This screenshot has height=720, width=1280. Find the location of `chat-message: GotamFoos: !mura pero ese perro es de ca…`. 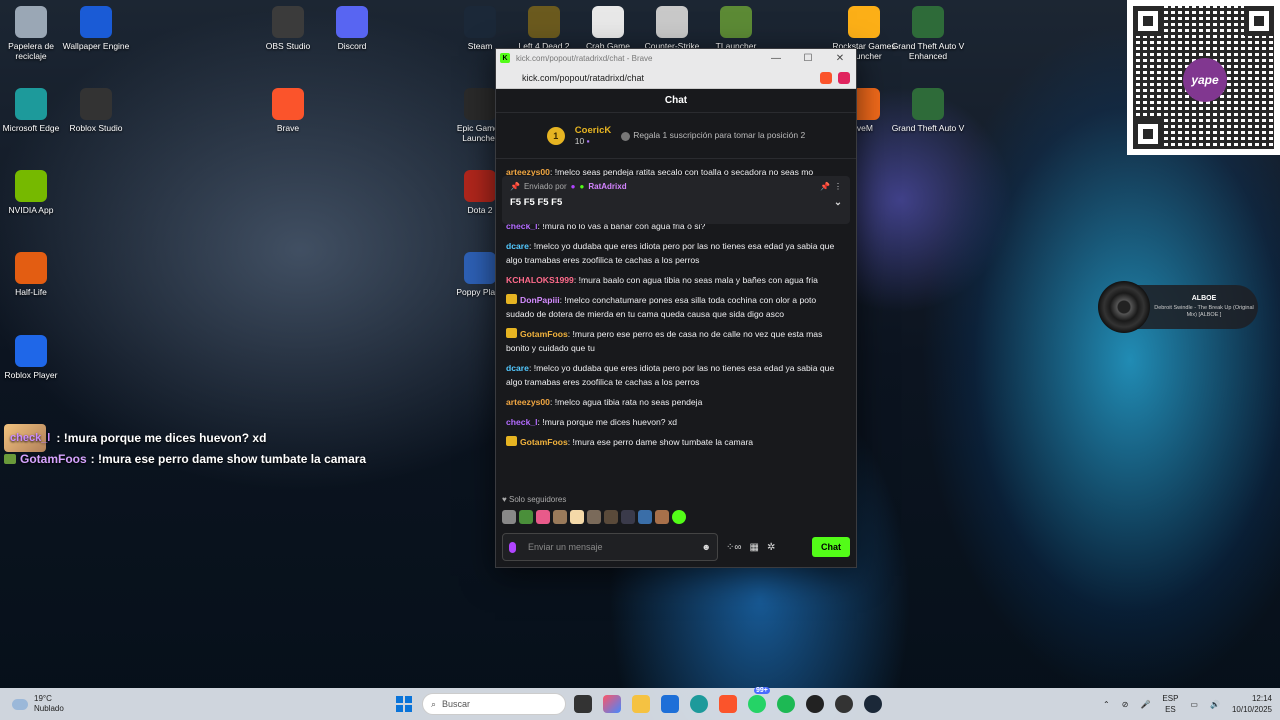

chat-message: GotamFoos: !mura pero ese perro es de ca… is located at coordinates (676, 341).